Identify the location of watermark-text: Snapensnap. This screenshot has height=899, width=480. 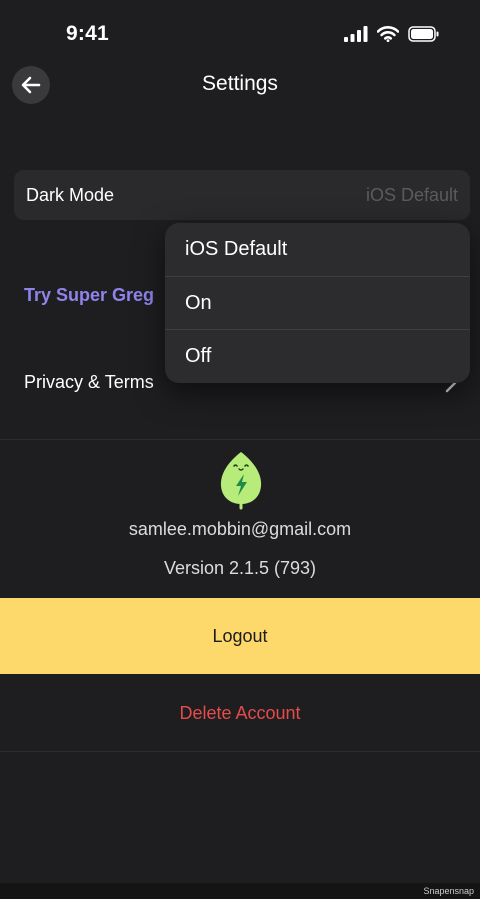
(448, 891).